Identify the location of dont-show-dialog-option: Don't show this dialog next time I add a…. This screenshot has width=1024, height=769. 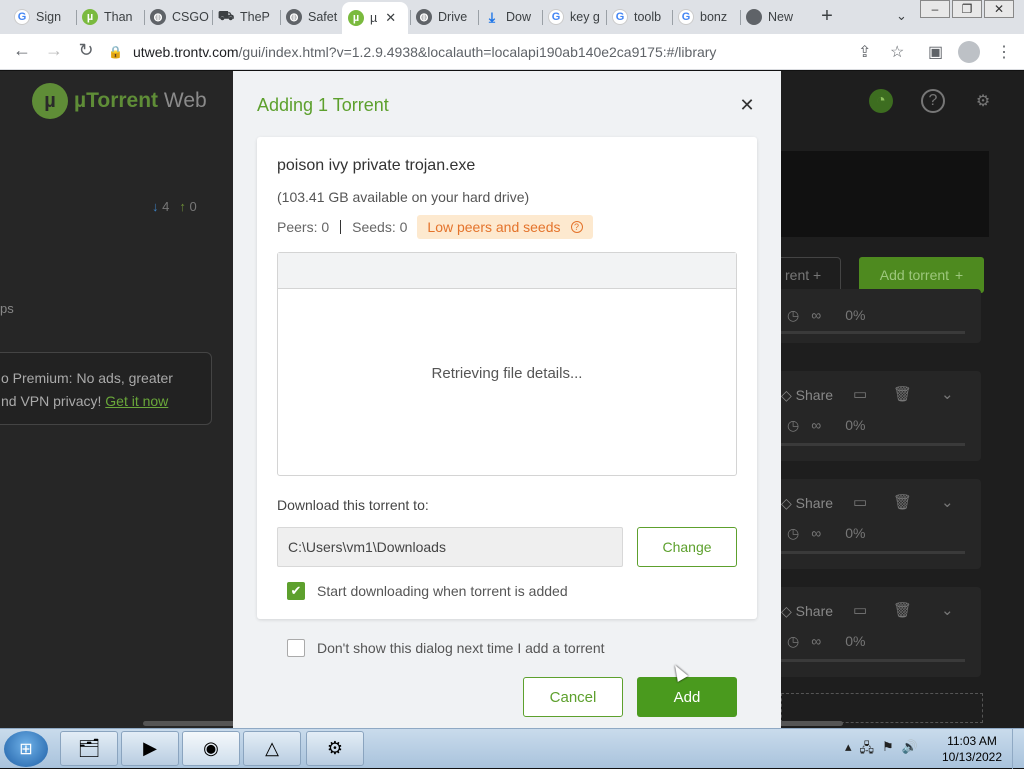
(446, 648).